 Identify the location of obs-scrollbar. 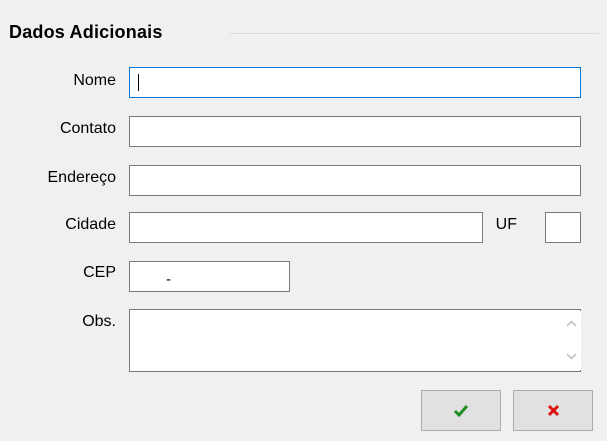
(571, 340).